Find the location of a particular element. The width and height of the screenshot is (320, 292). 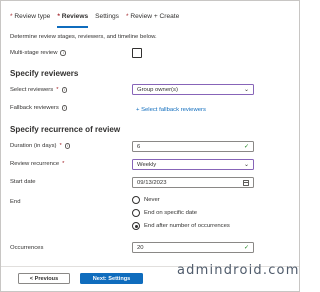

start-date-input: 09/13/2023 is located at coordinates (193, 182).